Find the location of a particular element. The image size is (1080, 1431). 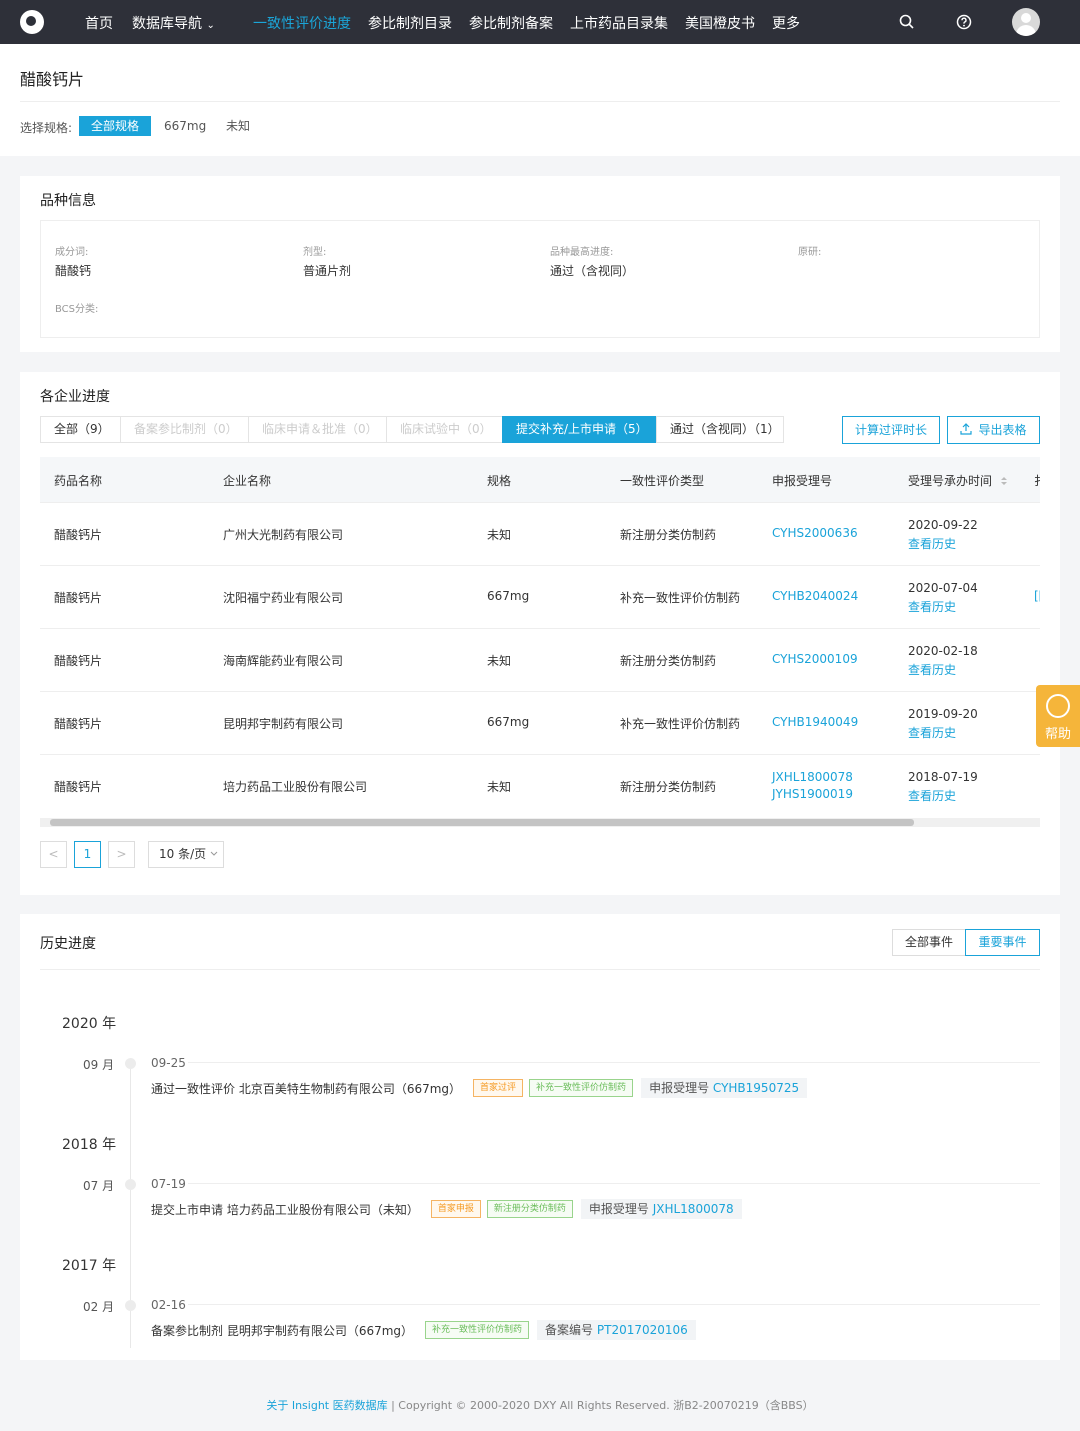

timeline-month: 07 月 is located at coordinates (99, 1186).